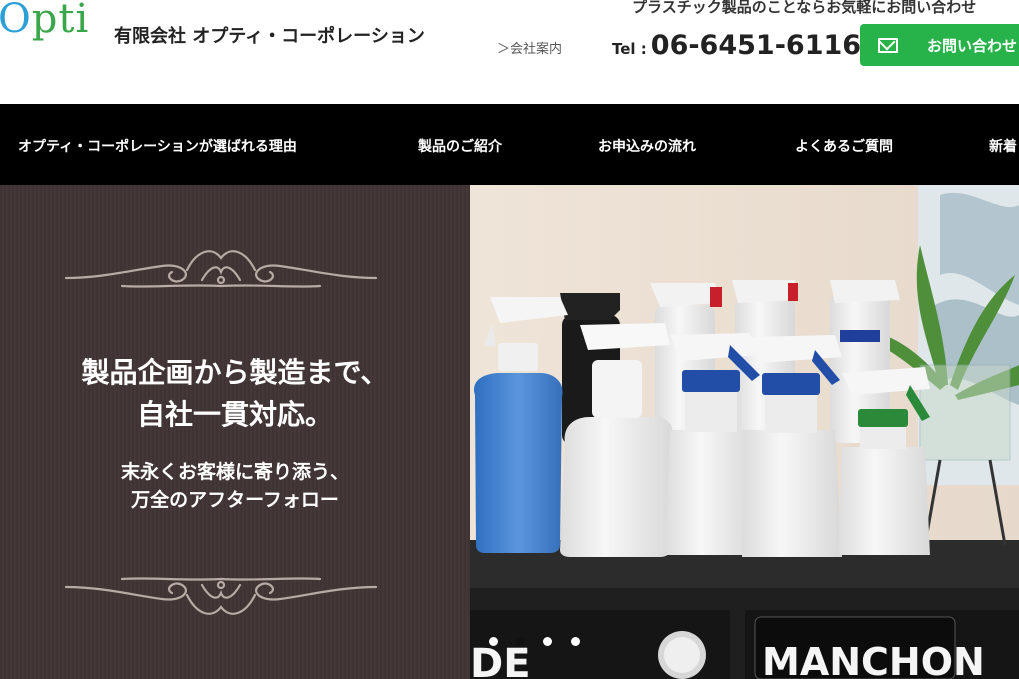 The image size is (1019, 679). What do you see at coordinates (844, 146) in the screenshot?
I see `nav-item-faq: よくあるご質問` at bounding box center [844, 146].